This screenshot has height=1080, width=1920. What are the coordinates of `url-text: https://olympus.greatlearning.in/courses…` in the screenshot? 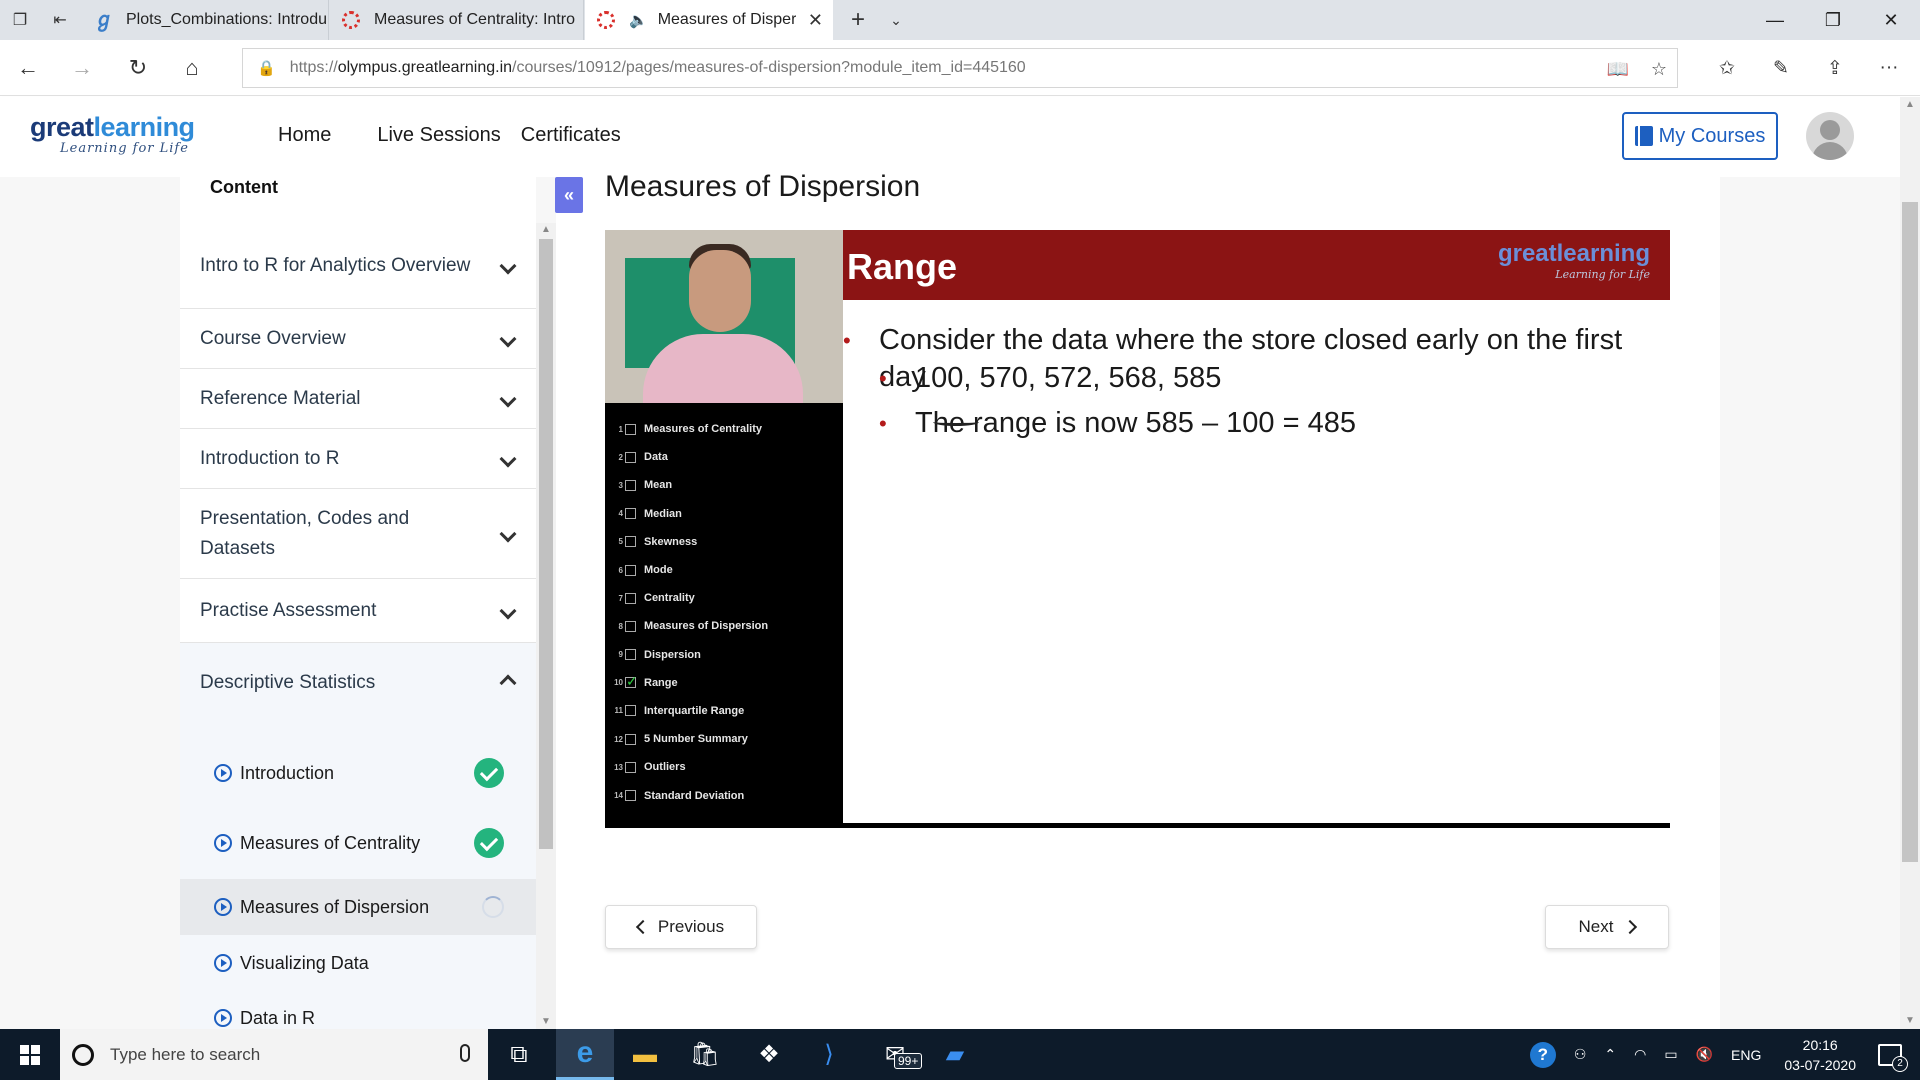 It's located at (658, 68).